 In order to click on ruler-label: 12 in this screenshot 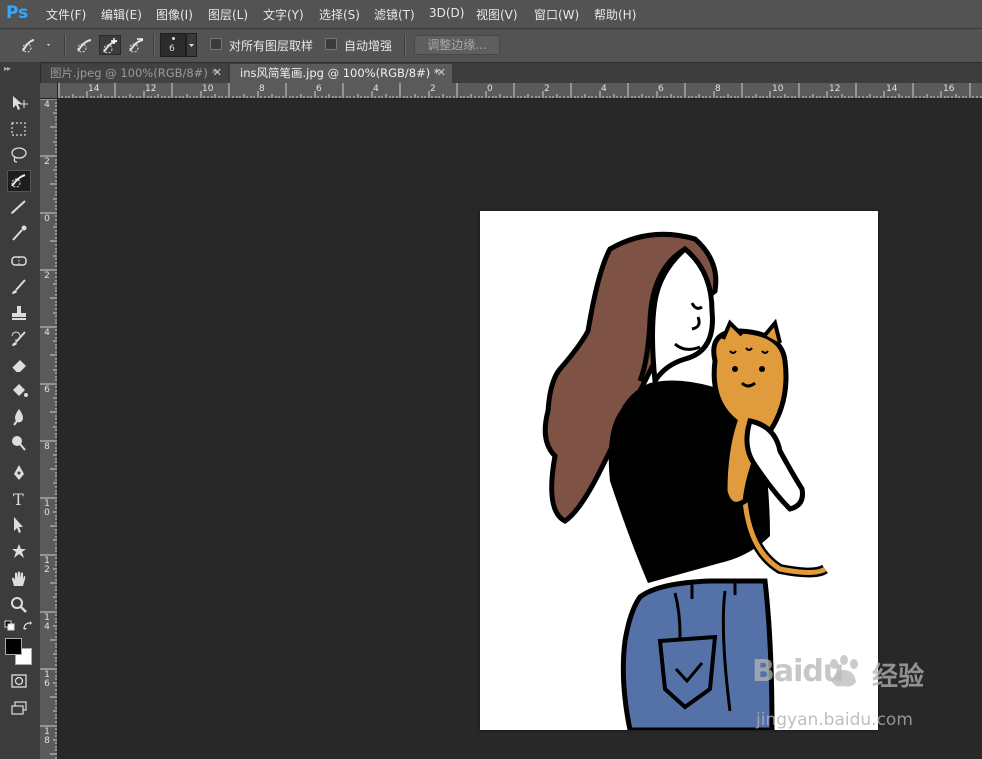, I will do `click(835, 89)`.